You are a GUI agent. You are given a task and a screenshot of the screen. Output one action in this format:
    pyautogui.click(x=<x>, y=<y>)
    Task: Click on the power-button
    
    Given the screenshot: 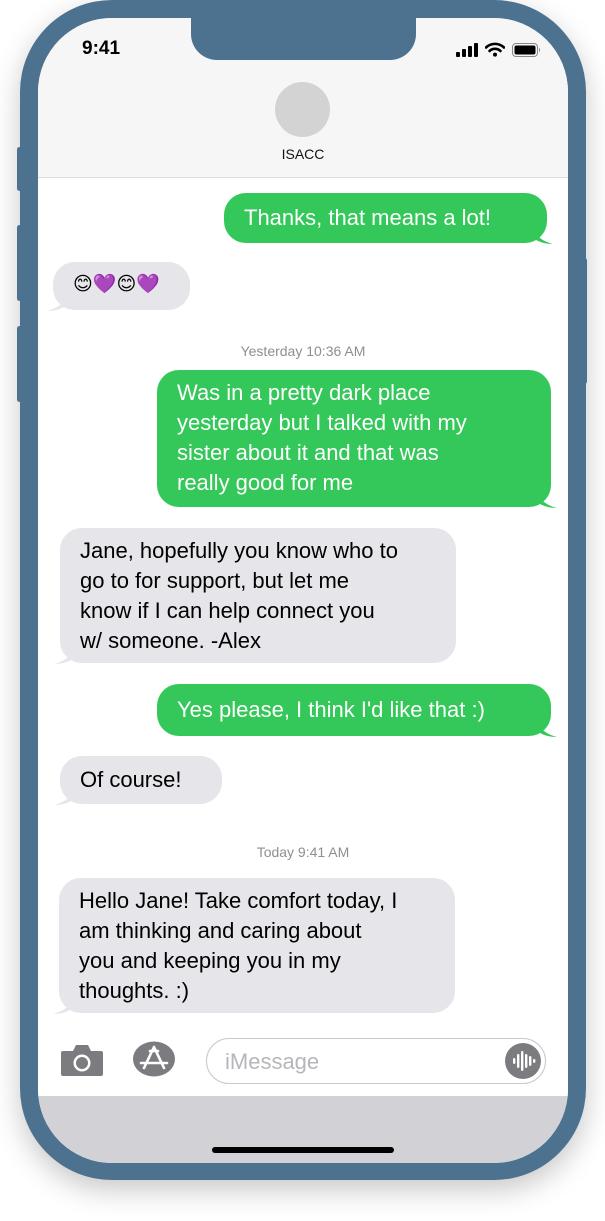 What is the action you would take?
    pyautogui.click(x=584, y=321)
    